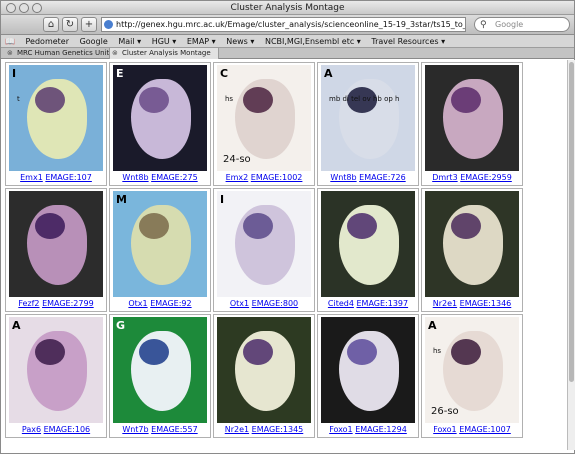 Image resolution: width=575 pixels, height=454 pixels. What do you see at coordinates (174, 429) in the screenshot?
I see `emage-link: EMAGE:557` at bounding box center [174, 429].